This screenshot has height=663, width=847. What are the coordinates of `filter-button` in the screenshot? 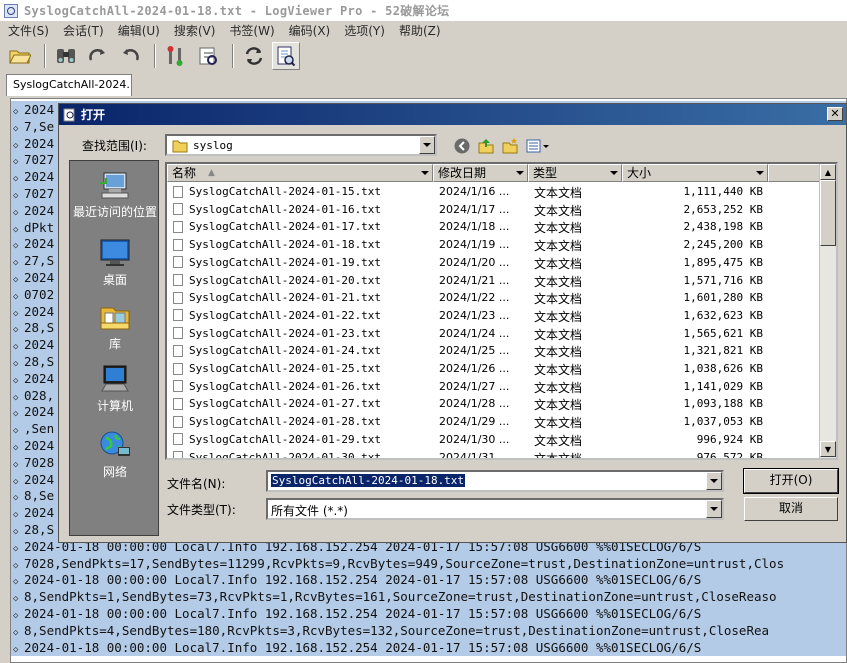 It's located at (208, 56).